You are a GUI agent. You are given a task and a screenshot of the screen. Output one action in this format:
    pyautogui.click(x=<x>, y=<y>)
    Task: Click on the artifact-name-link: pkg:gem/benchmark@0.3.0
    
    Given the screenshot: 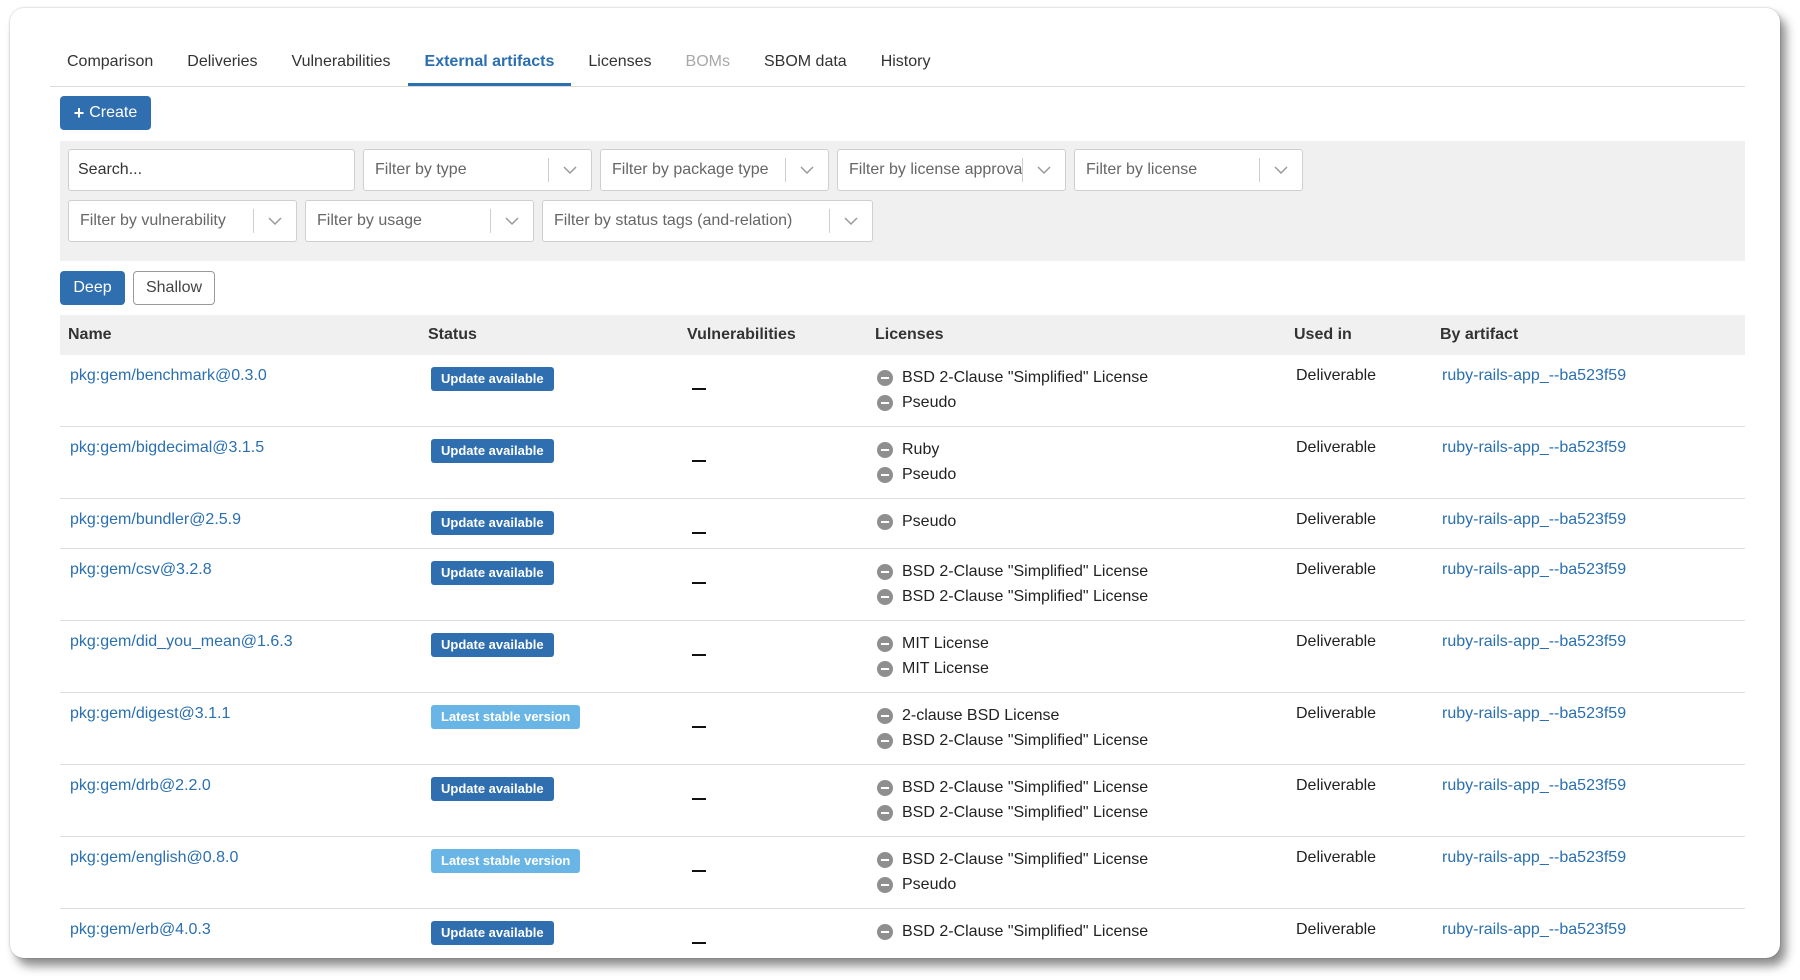 What is the action you would take?
    pyautogui.click(x=168, y=376)
    